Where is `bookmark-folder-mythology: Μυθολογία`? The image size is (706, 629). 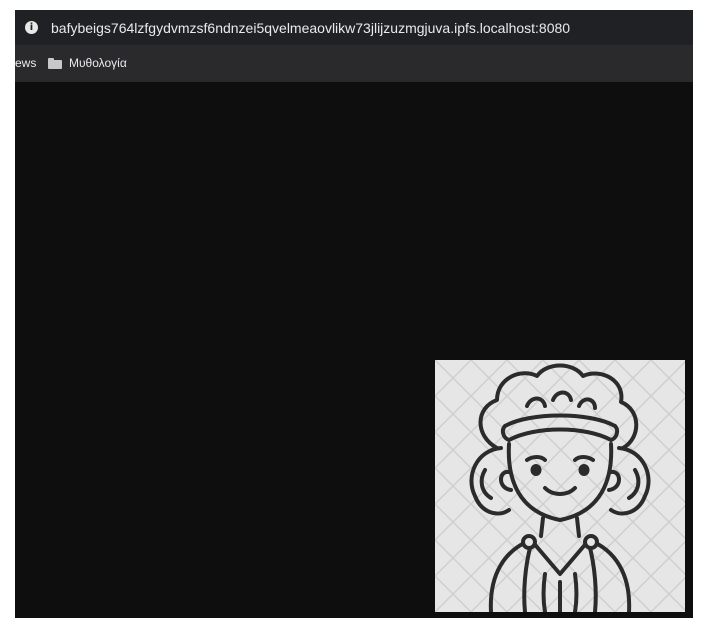 bookmark-folder-mythology: Μυθολογία is located at coordinates (87, 63).